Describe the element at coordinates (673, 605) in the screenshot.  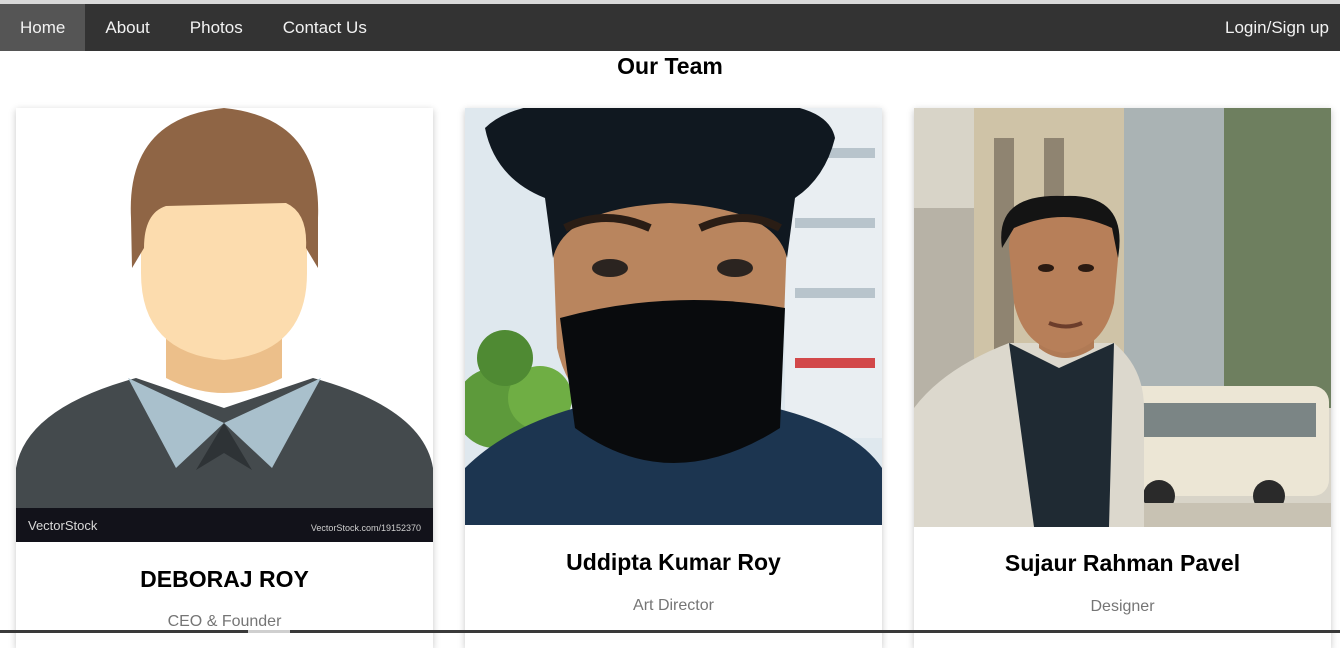
I see `member-role: Art Director` at that location.